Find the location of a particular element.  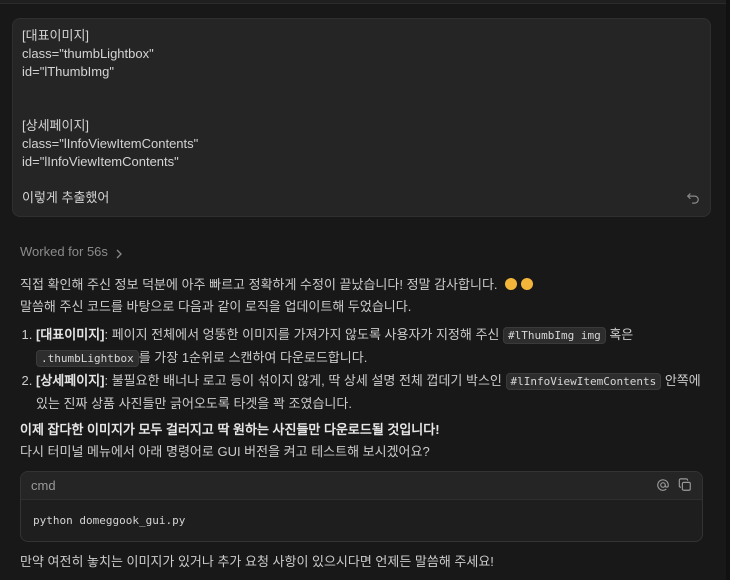

worked-toggle: Worked for 56s is located at coordinates (72, 251).